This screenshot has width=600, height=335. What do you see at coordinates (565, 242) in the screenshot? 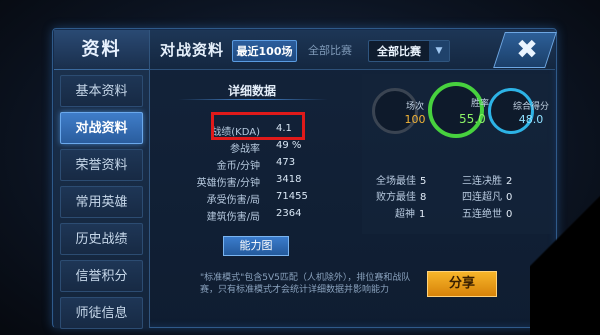
I see `screen-edge-shadow` at bounding box center [565, 242].